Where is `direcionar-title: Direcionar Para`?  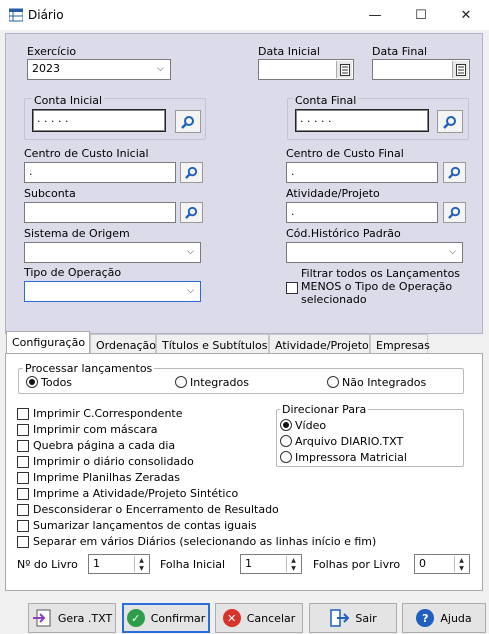
direcionar-title: Direcionar Para is located at coordinates (324, 409).